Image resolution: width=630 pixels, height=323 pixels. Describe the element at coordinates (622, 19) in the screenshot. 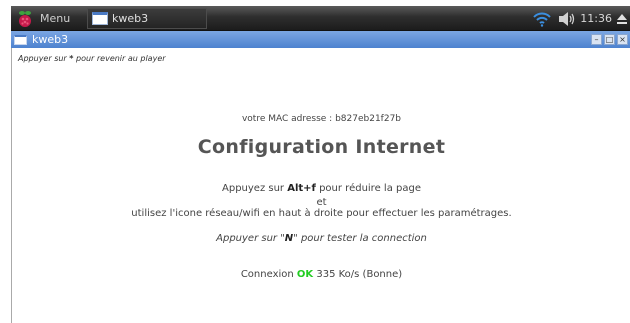

I see `eject-icon` at that location.